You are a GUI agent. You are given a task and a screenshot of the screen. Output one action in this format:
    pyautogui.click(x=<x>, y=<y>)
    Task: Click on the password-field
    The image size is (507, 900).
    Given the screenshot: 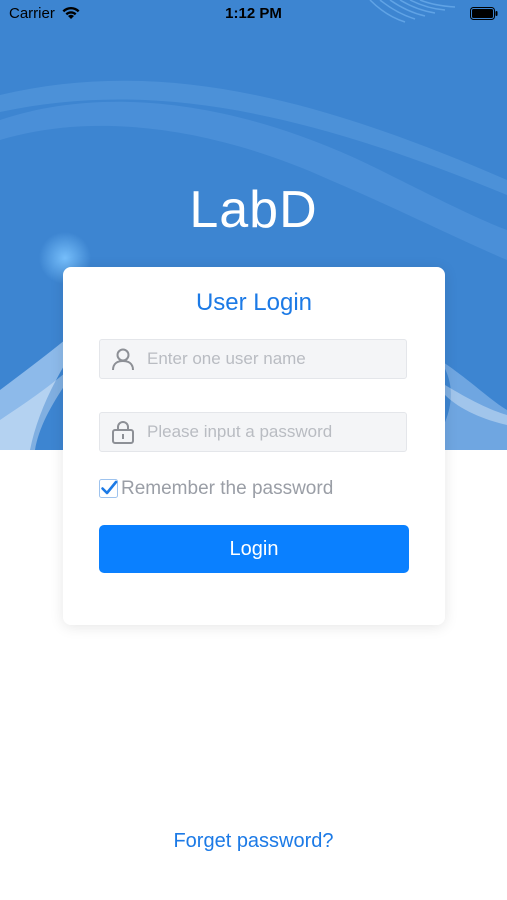 What is the action you would take?
    pyautogui.click(x=253, y=432)
    